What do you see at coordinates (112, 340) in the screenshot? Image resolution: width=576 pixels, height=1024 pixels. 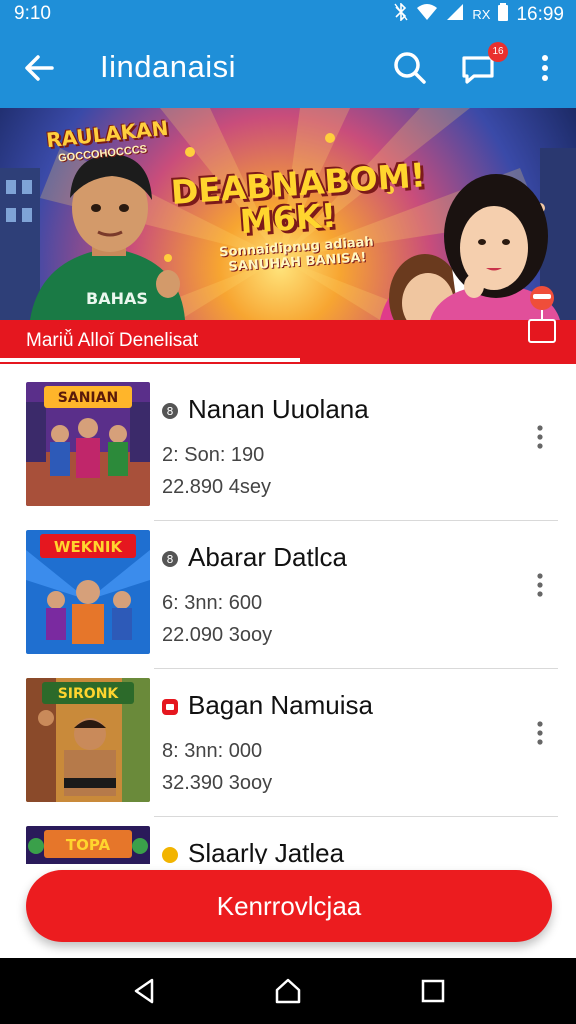 I see `promo-label: Mariǚ Alloǐ Denelisat` at bounding box center [112, 340].